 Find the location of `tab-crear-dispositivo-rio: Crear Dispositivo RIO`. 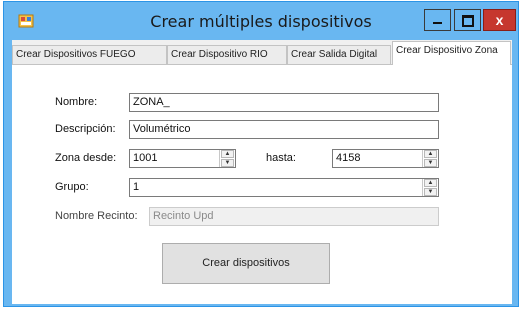

tab-crear-dispositivo-rio: Crear Dispositivo RIO is located at coordinates (227, 54).